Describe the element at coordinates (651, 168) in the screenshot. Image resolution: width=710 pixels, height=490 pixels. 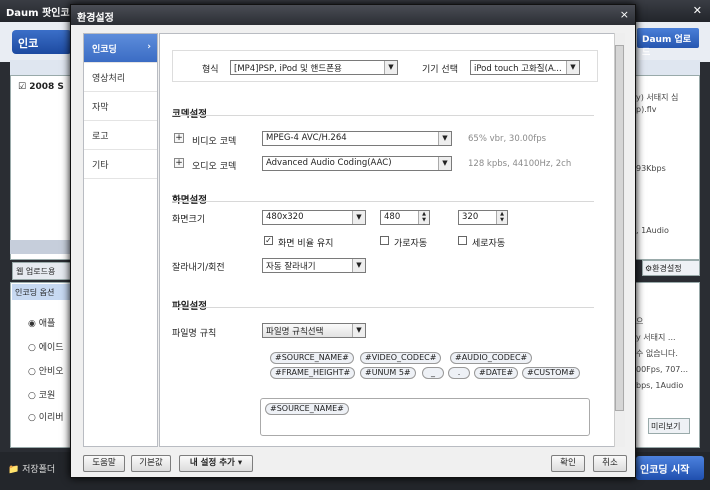
I see `file-info-bitrate: 93Kbps` at that location.